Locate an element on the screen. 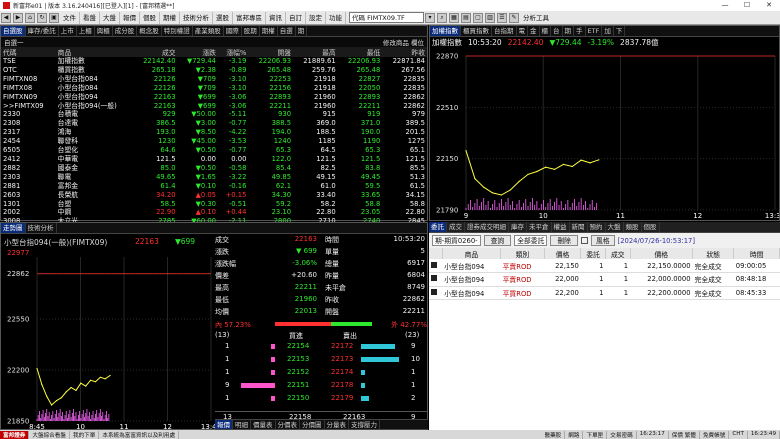 The height and width of the screenshot is (439, 780). minimize-button: — is located at coordinates (725, 5).